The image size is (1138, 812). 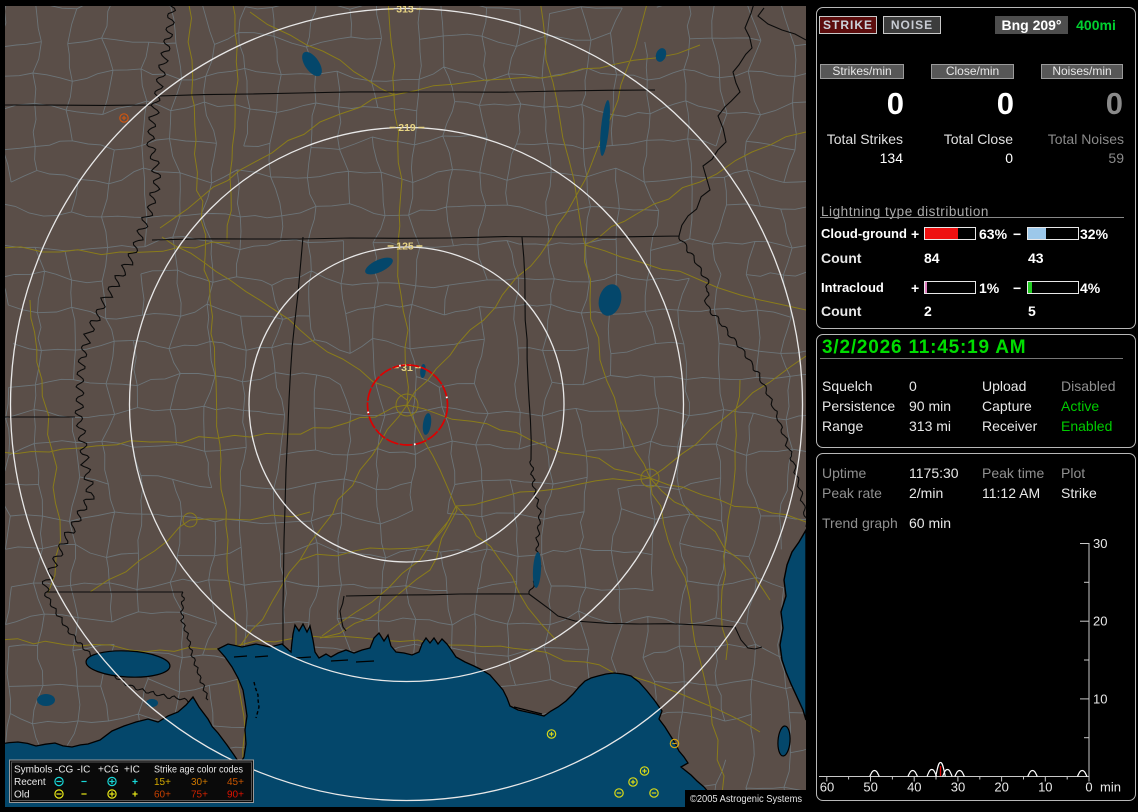 What do you see at coordinates (1110, 787) in the screenshot?
I see `svg-text: min` at bounding box center [1110, 787].